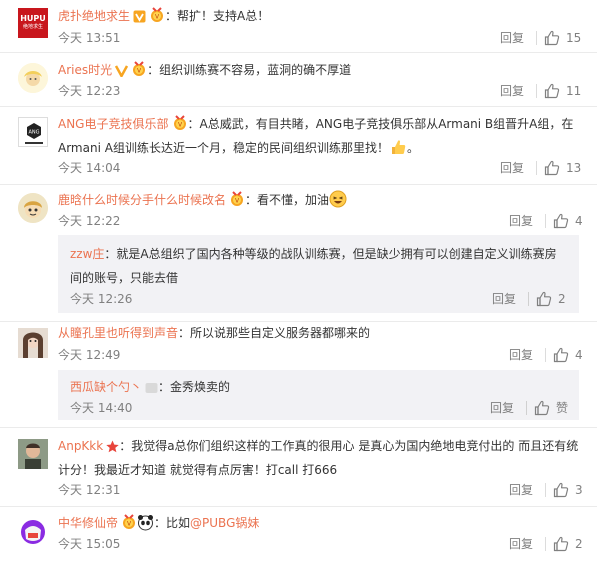 The image size is (597, 564). Describe the element at coordinates (124, 278) in the screenshot. I see `sub-reply-text-line2: 间的账号，只能去借` at that location.